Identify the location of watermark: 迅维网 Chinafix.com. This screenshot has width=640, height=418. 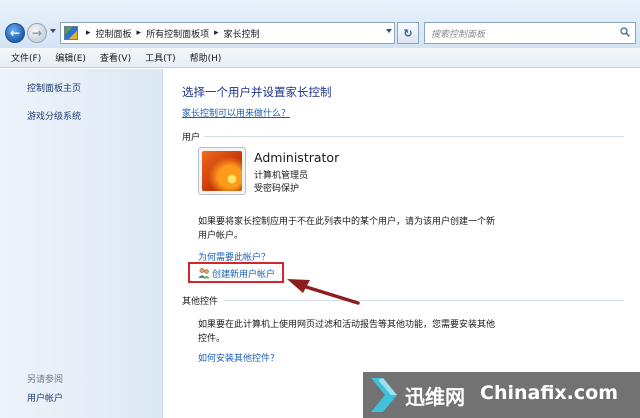
(501, 395).